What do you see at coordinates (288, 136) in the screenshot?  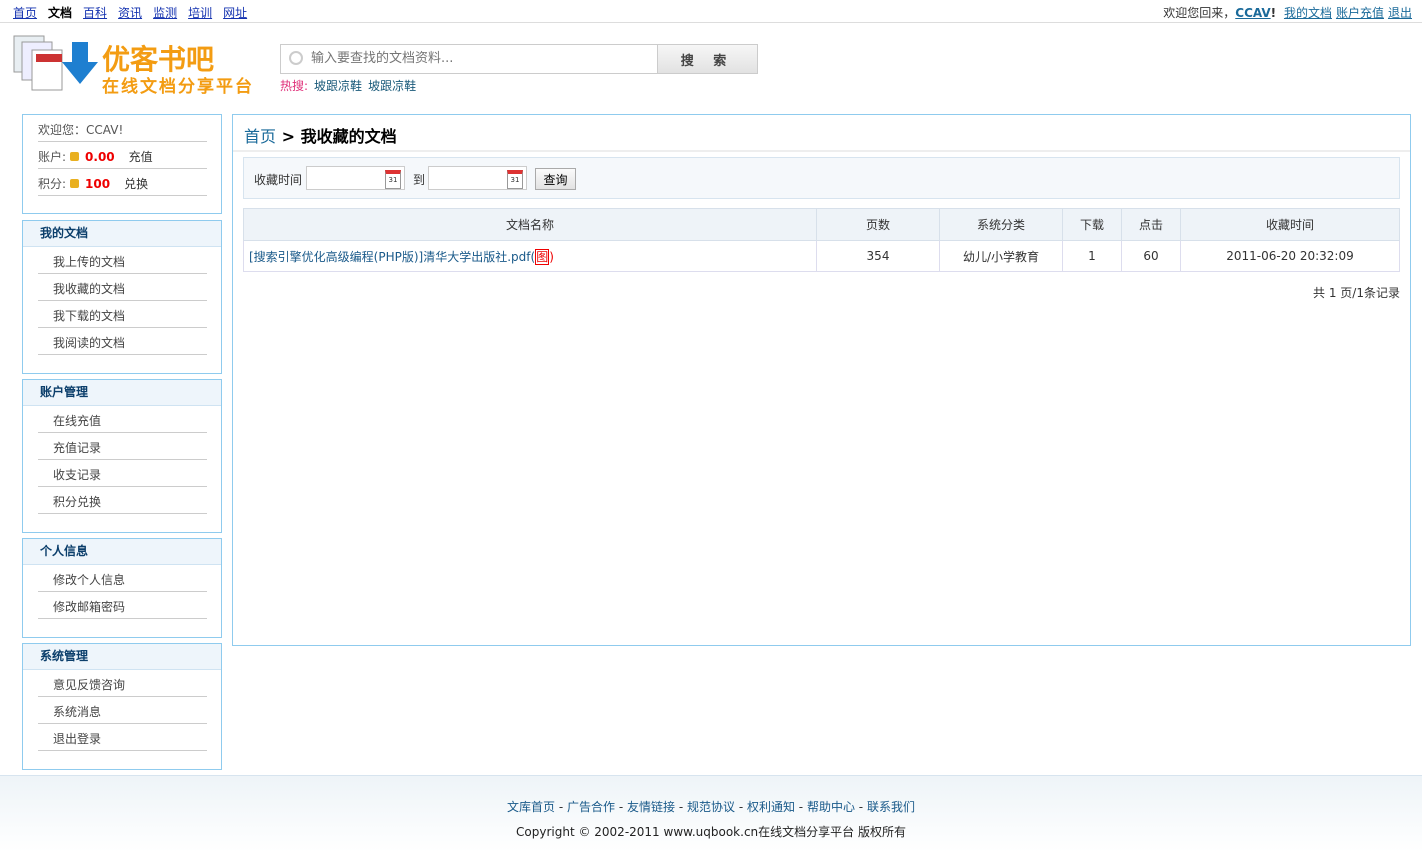 I see `breadcrumb-sep: >` at bounding box center [288, 136].